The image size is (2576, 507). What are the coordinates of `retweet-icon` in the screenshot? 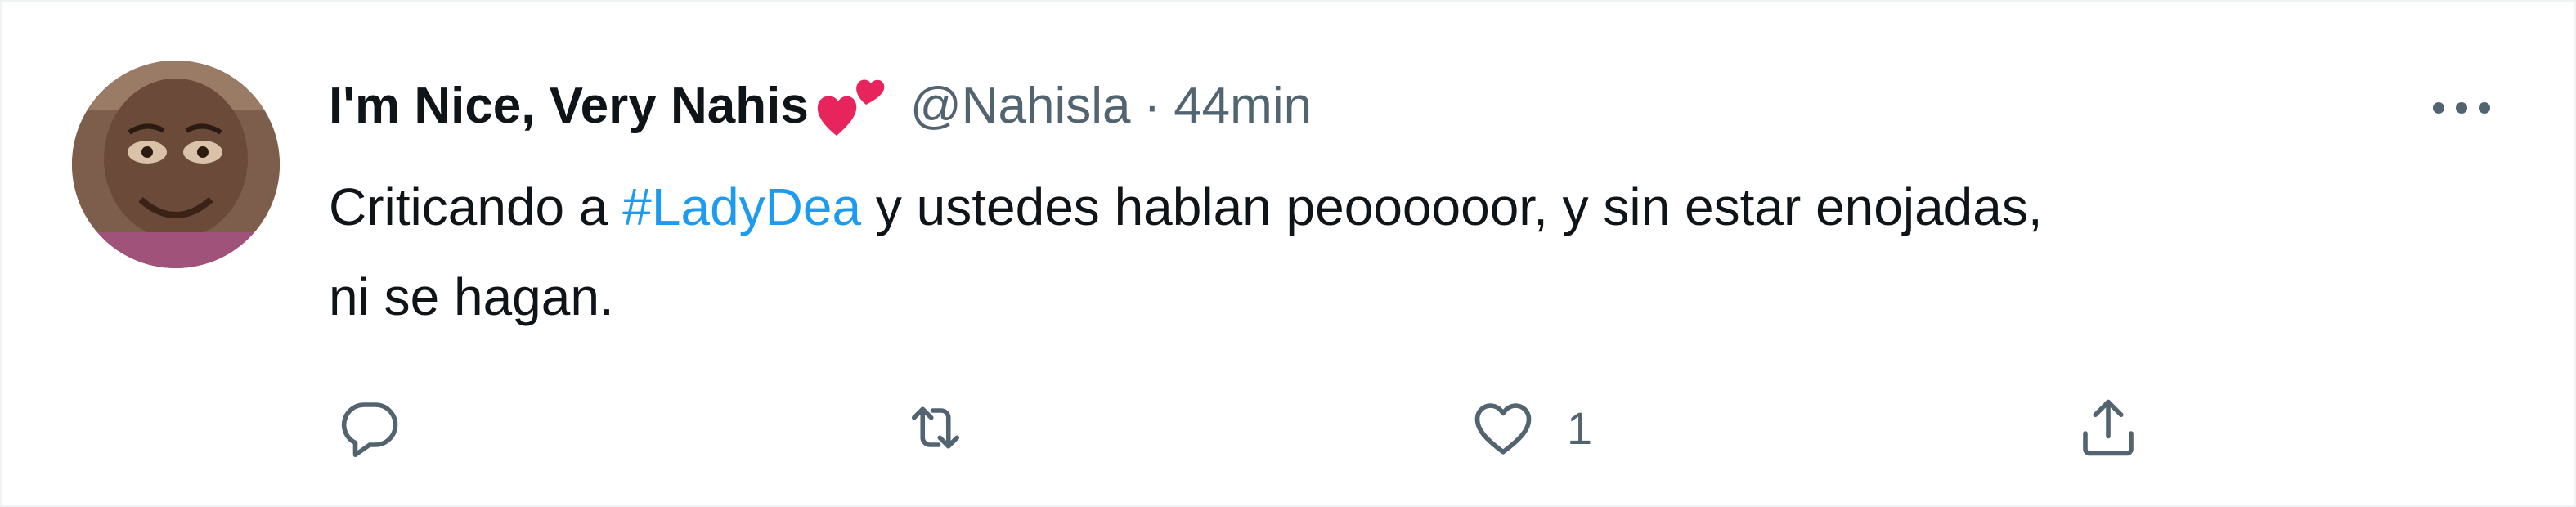 It's located at (935, 427).